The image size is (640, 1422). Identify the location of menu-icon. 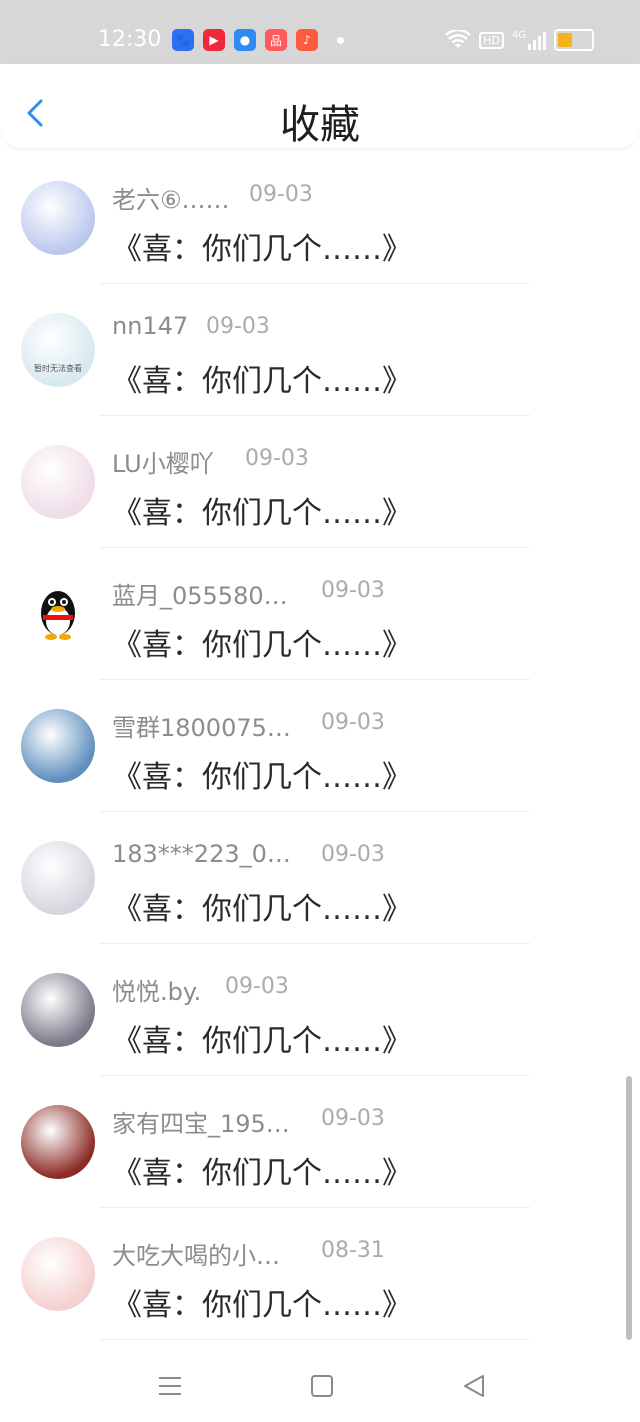
(170, 1386).